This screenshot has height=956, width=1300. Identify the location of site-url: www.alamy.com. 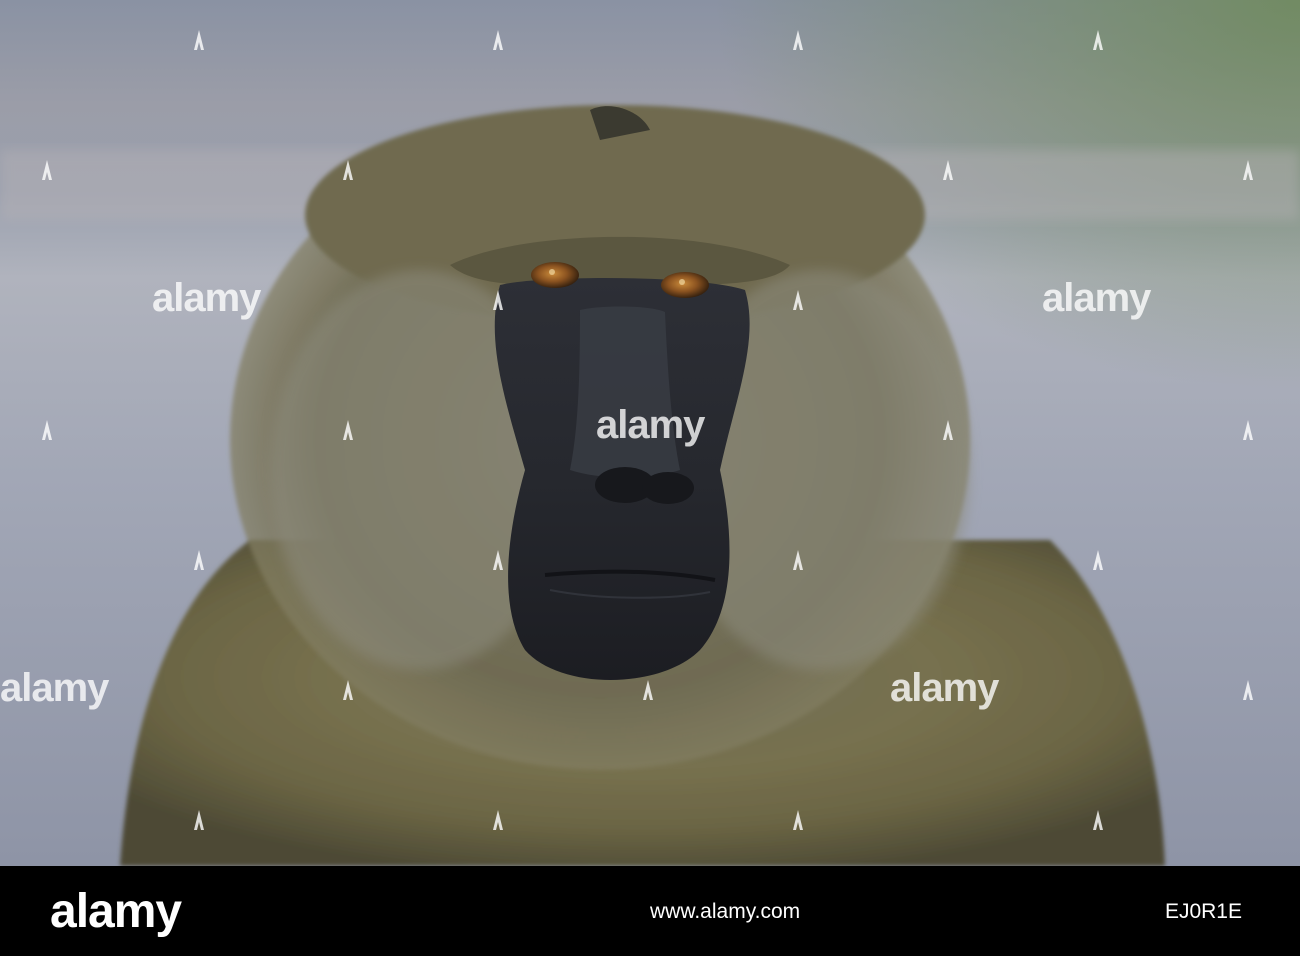
(725, 911).